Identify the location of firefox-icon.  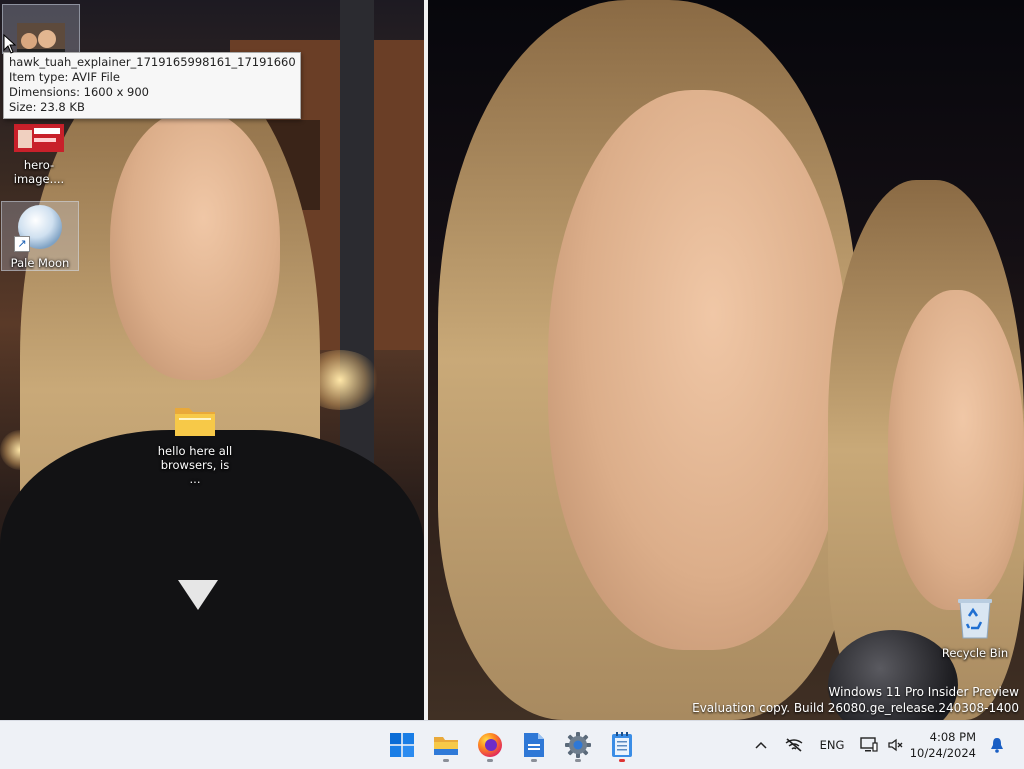
(490, 745).